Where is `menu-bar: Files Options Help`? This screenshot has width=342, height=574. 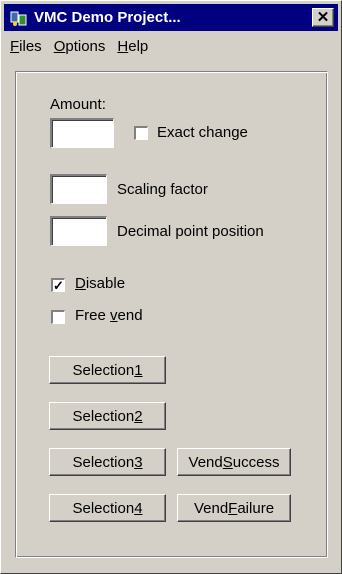 menu-bar: Files Options Help is located at coordinates (79, 46).